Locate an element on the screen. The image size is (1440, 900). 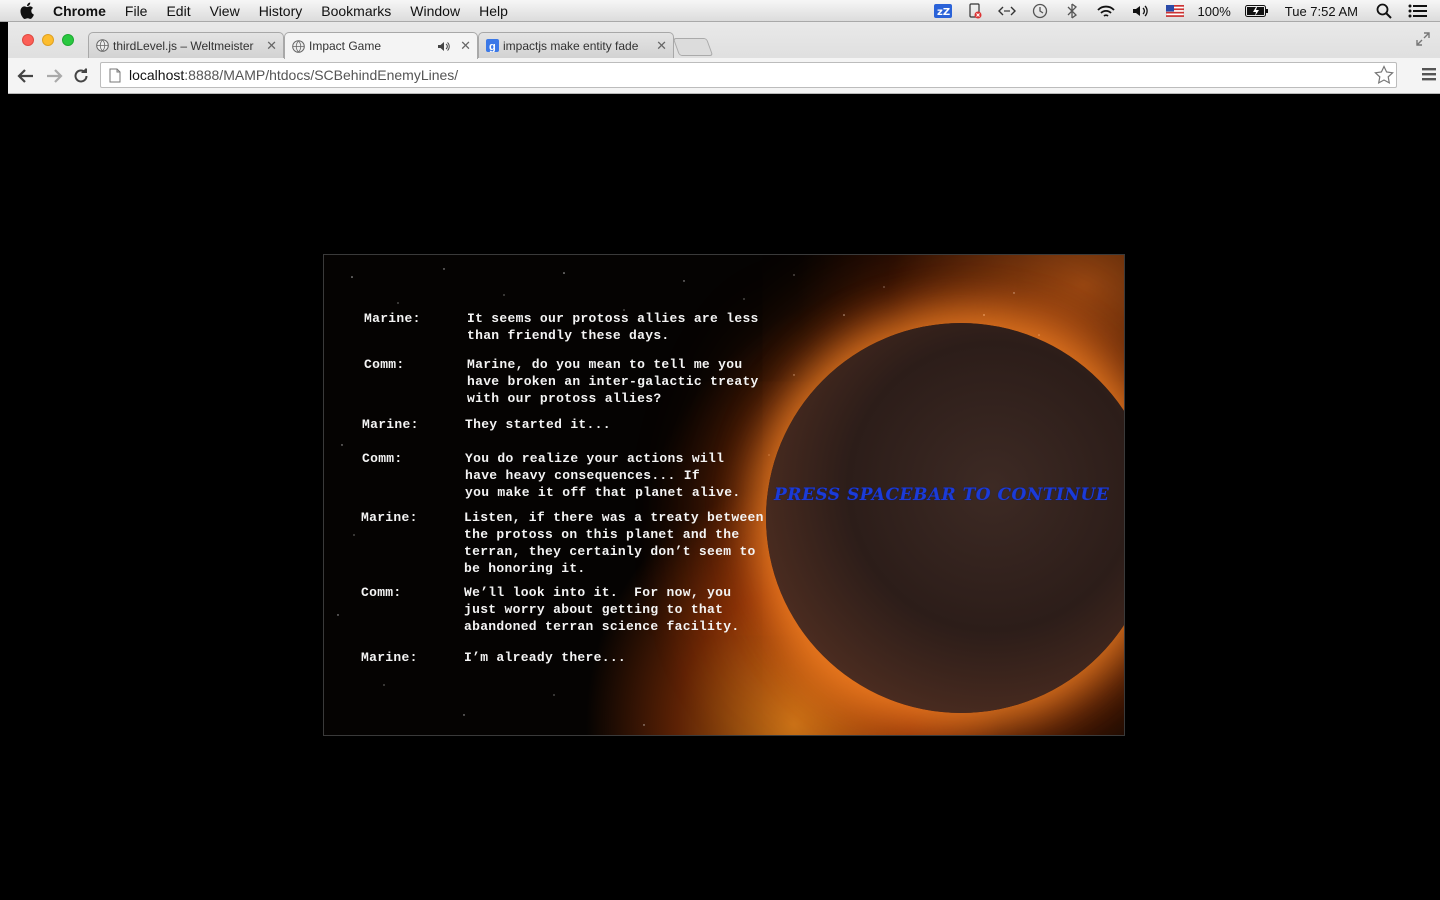
menu-app-chrome: Chrome is located at coordinates (79, 11).